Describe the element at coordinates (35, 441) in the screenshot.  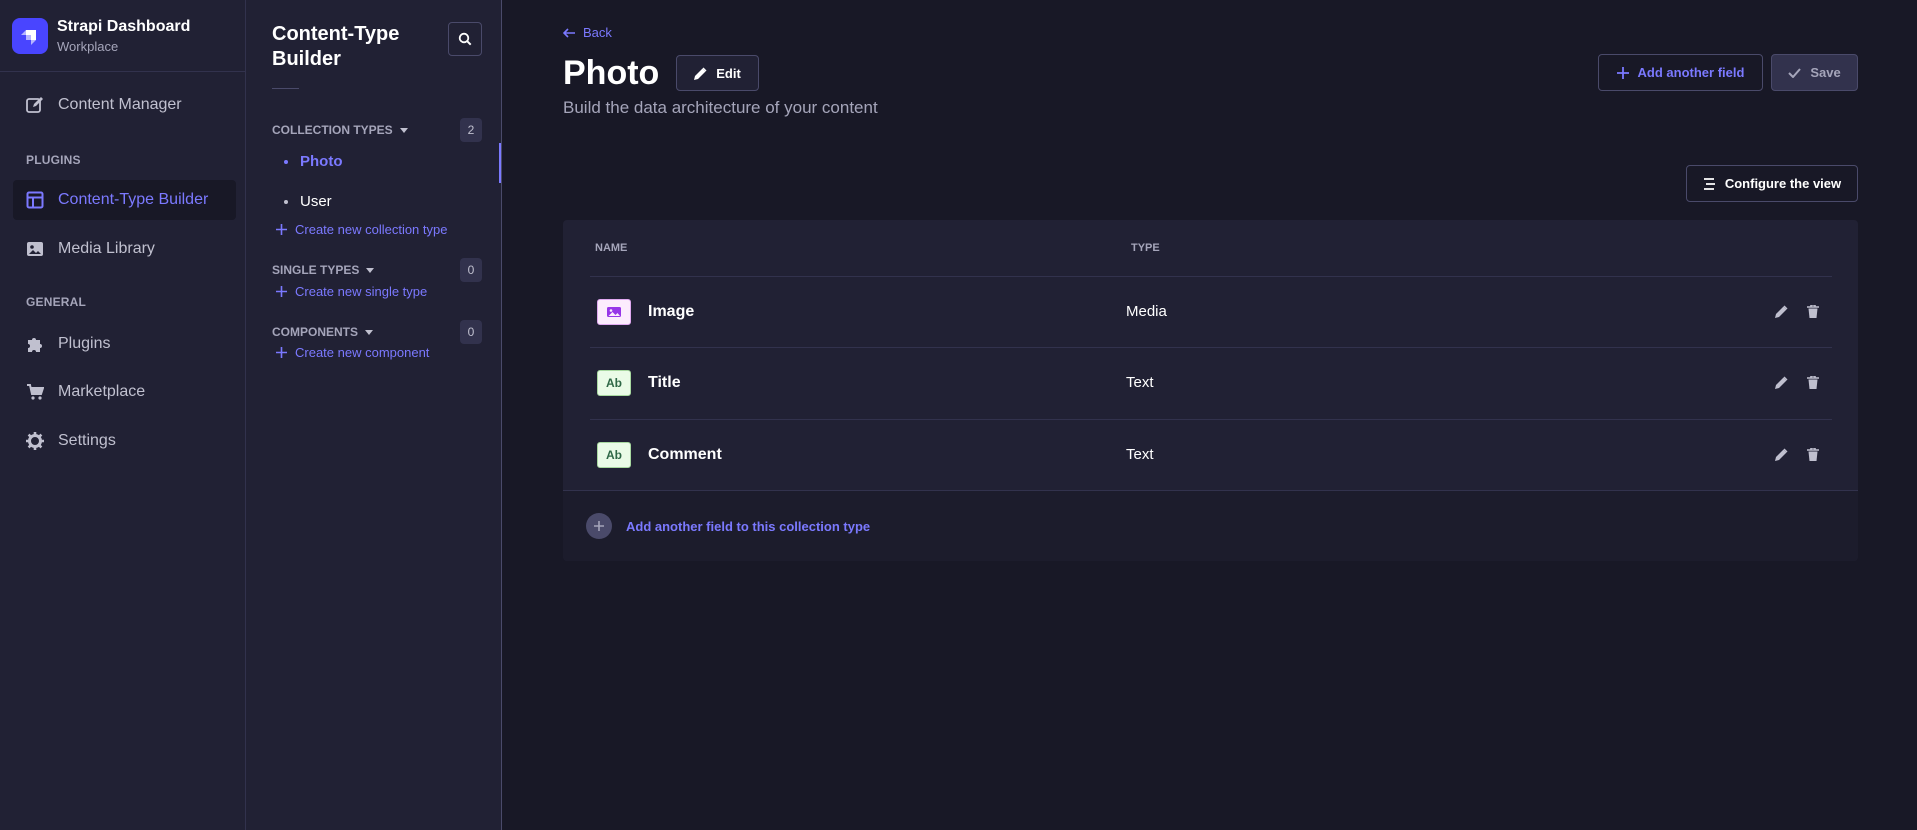
I see `gear-icon` at that location.